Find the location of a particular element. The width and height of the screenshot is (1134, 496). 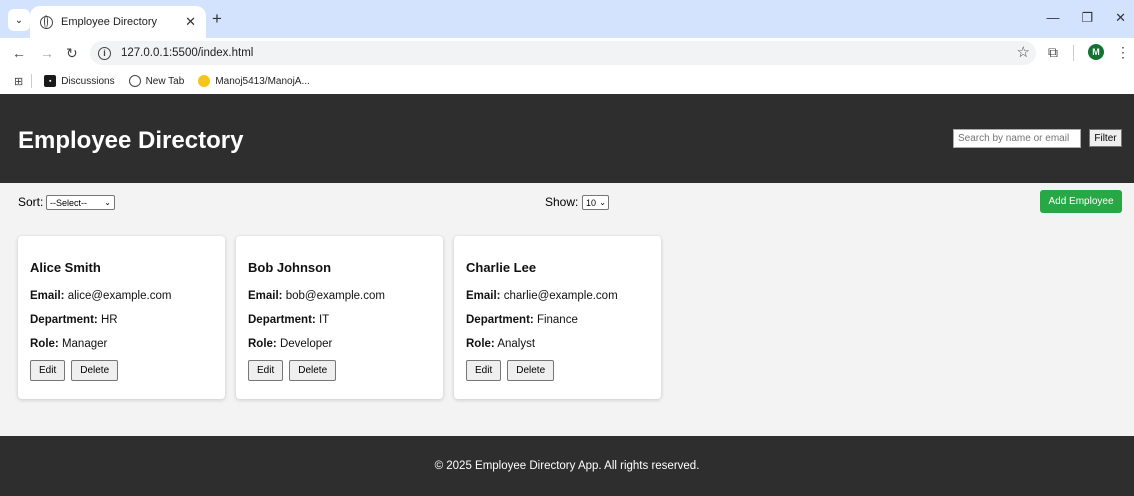

employee-email: charlie@example.com is located at coordinates (560, 296).